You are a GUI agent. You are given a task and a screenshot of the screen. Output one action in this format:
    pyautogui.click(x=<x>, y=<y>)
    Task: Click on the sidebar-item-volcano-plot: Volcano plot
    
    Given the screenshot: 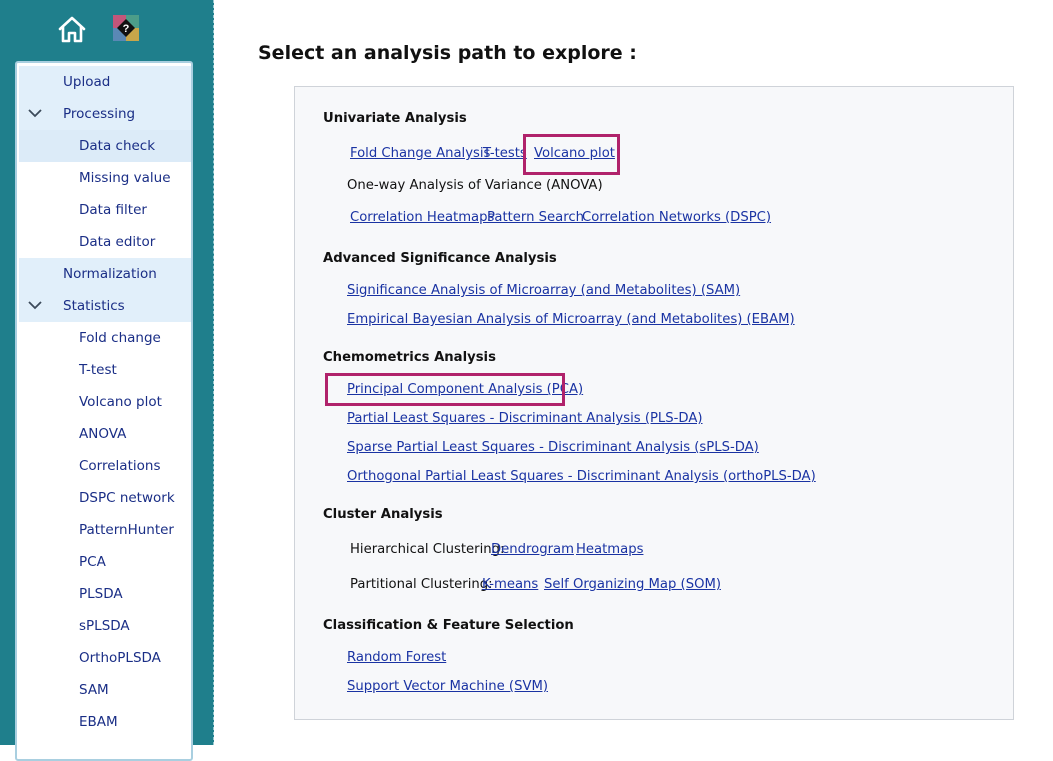 What is the action you would take?
    pyautogui.click(x=105, y=402)
    